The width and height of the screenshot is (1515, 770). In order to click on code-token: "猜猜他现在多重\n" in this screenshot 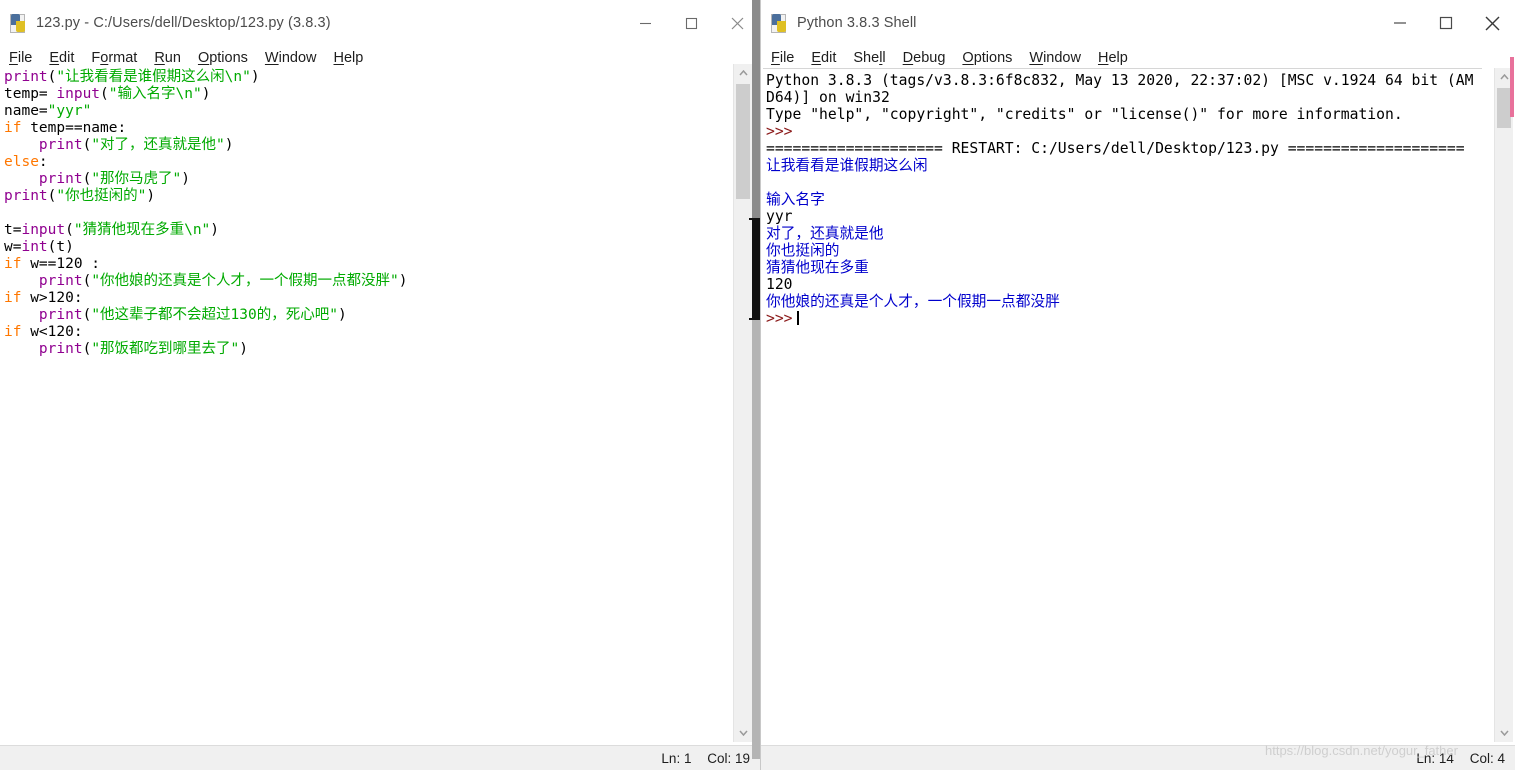, I will do `click(142, 230)`.